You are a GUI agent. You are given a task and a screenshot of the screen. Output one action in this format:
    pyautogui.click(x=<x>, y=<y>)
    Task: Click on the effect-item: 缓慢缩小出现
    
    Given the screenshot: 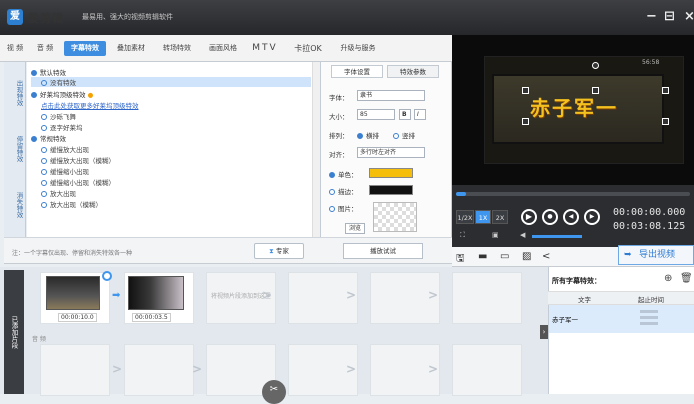 What is the action you would take?
    pyautogui.click(x=65, y=171)
    